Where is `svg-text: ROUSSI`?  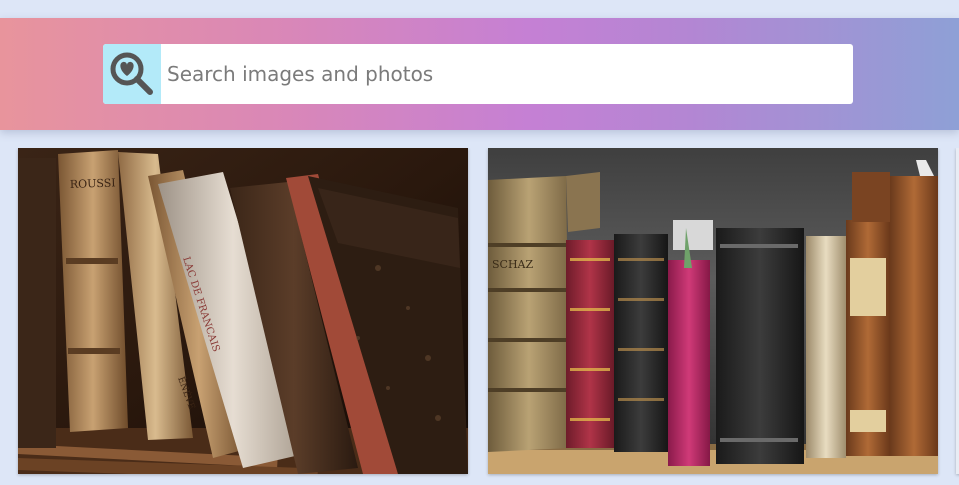 svg-text: ROUSSI is located at coordinates (93, 183).